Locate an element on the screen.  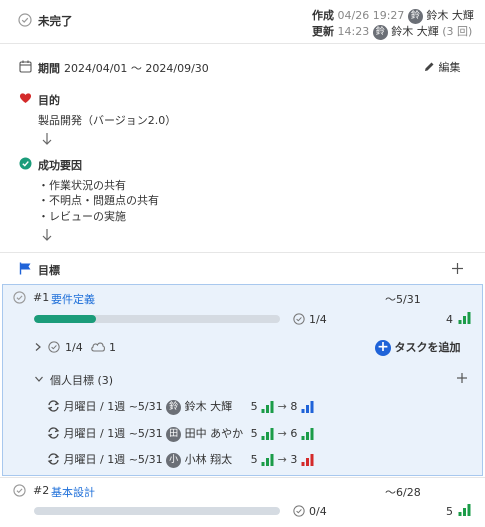
goal-due: 〜5/31 is located at coordinates (403, 299).